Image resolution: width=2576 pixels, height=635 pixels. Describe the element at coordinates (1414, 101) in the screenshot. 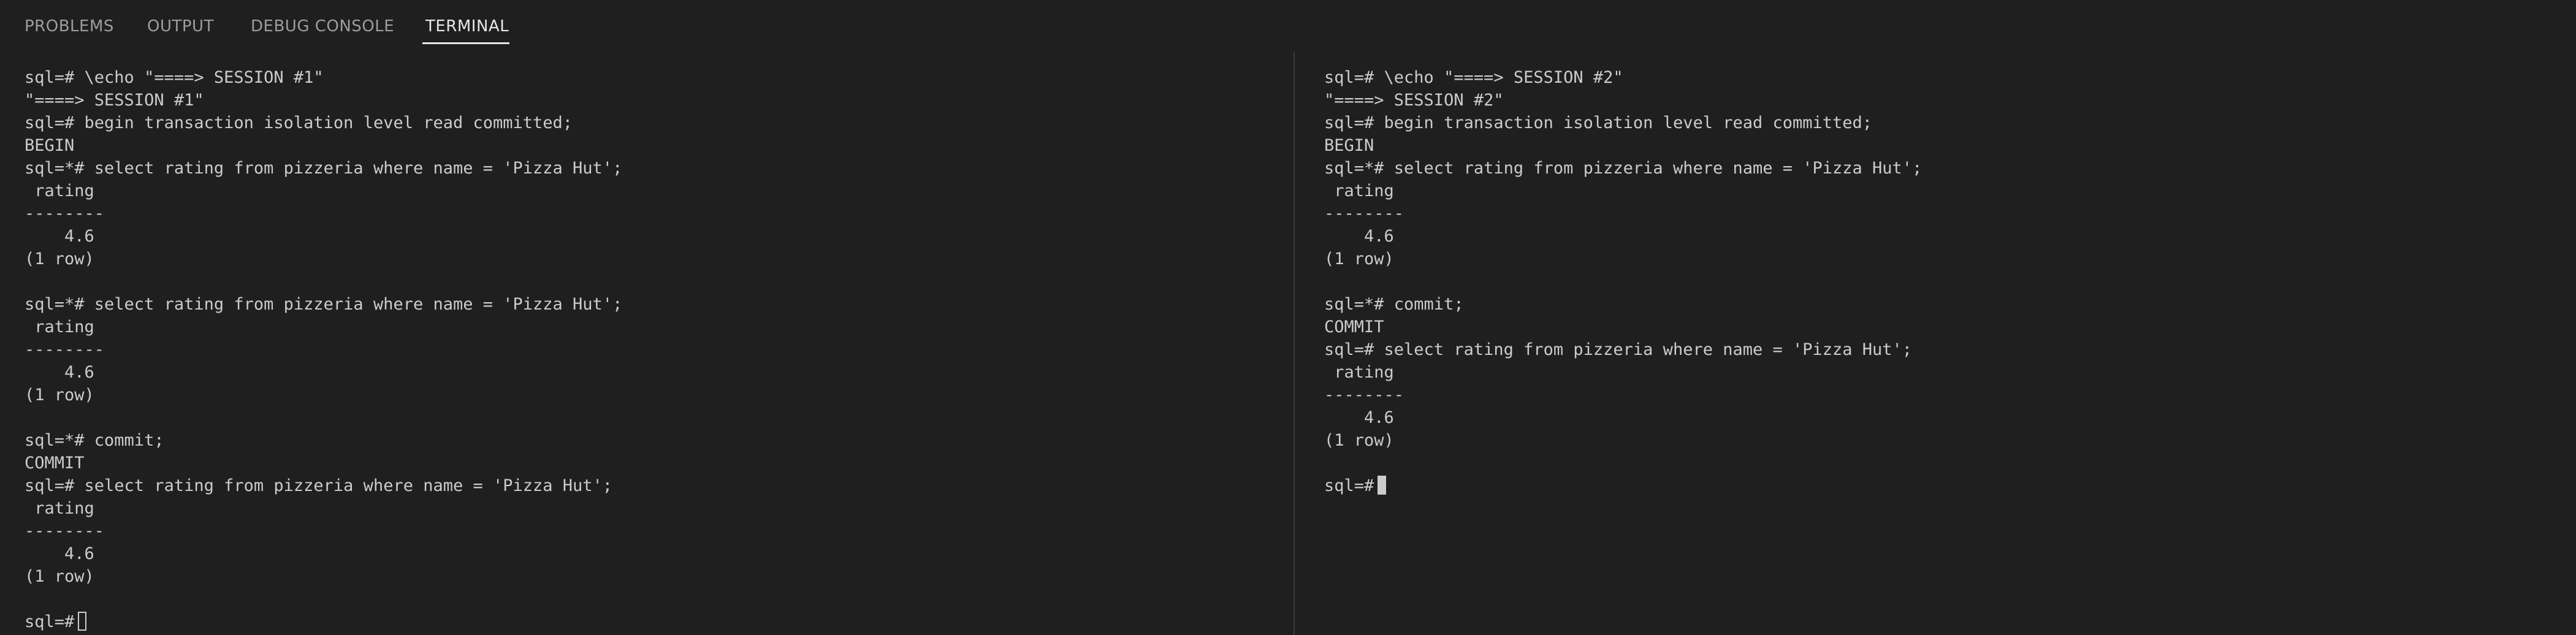

I see `terminal-line: "====> SESSION #2"` at that location.